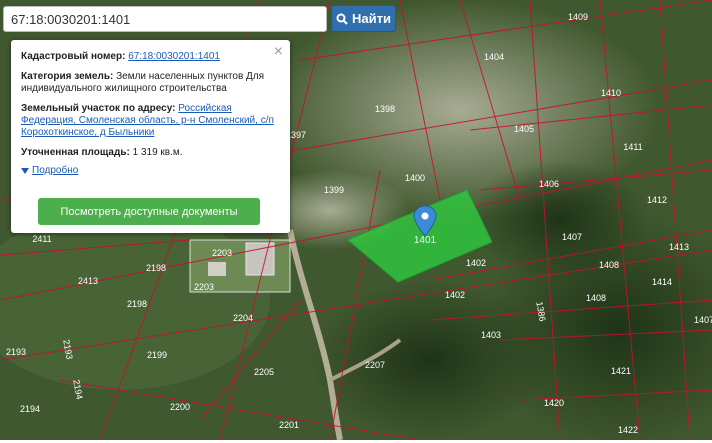 Image resolution: width=712 pixels, height=443 pixels. What do you see at coordinates (243, 318) in the screenshot?
I see `parcel-label: 2204` at bounding box center [243, 318].